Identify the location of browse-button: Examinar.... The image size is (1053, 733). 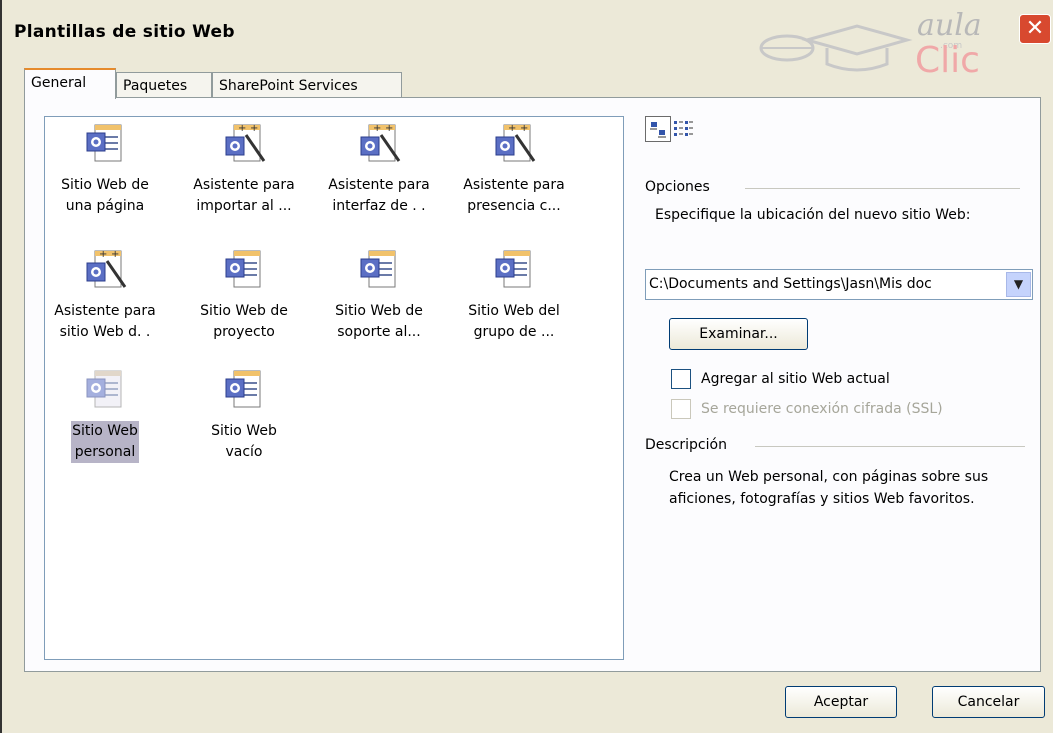
(738, 334).